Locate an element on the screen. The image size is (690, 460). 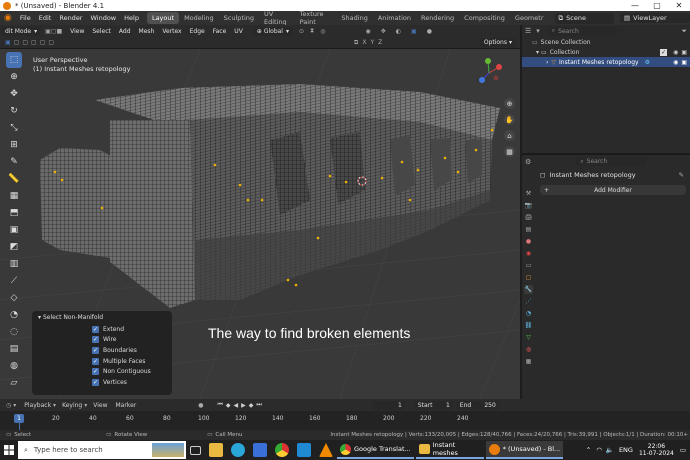
physics-tab-icon: ◔ is located at coordinates (528, 313).